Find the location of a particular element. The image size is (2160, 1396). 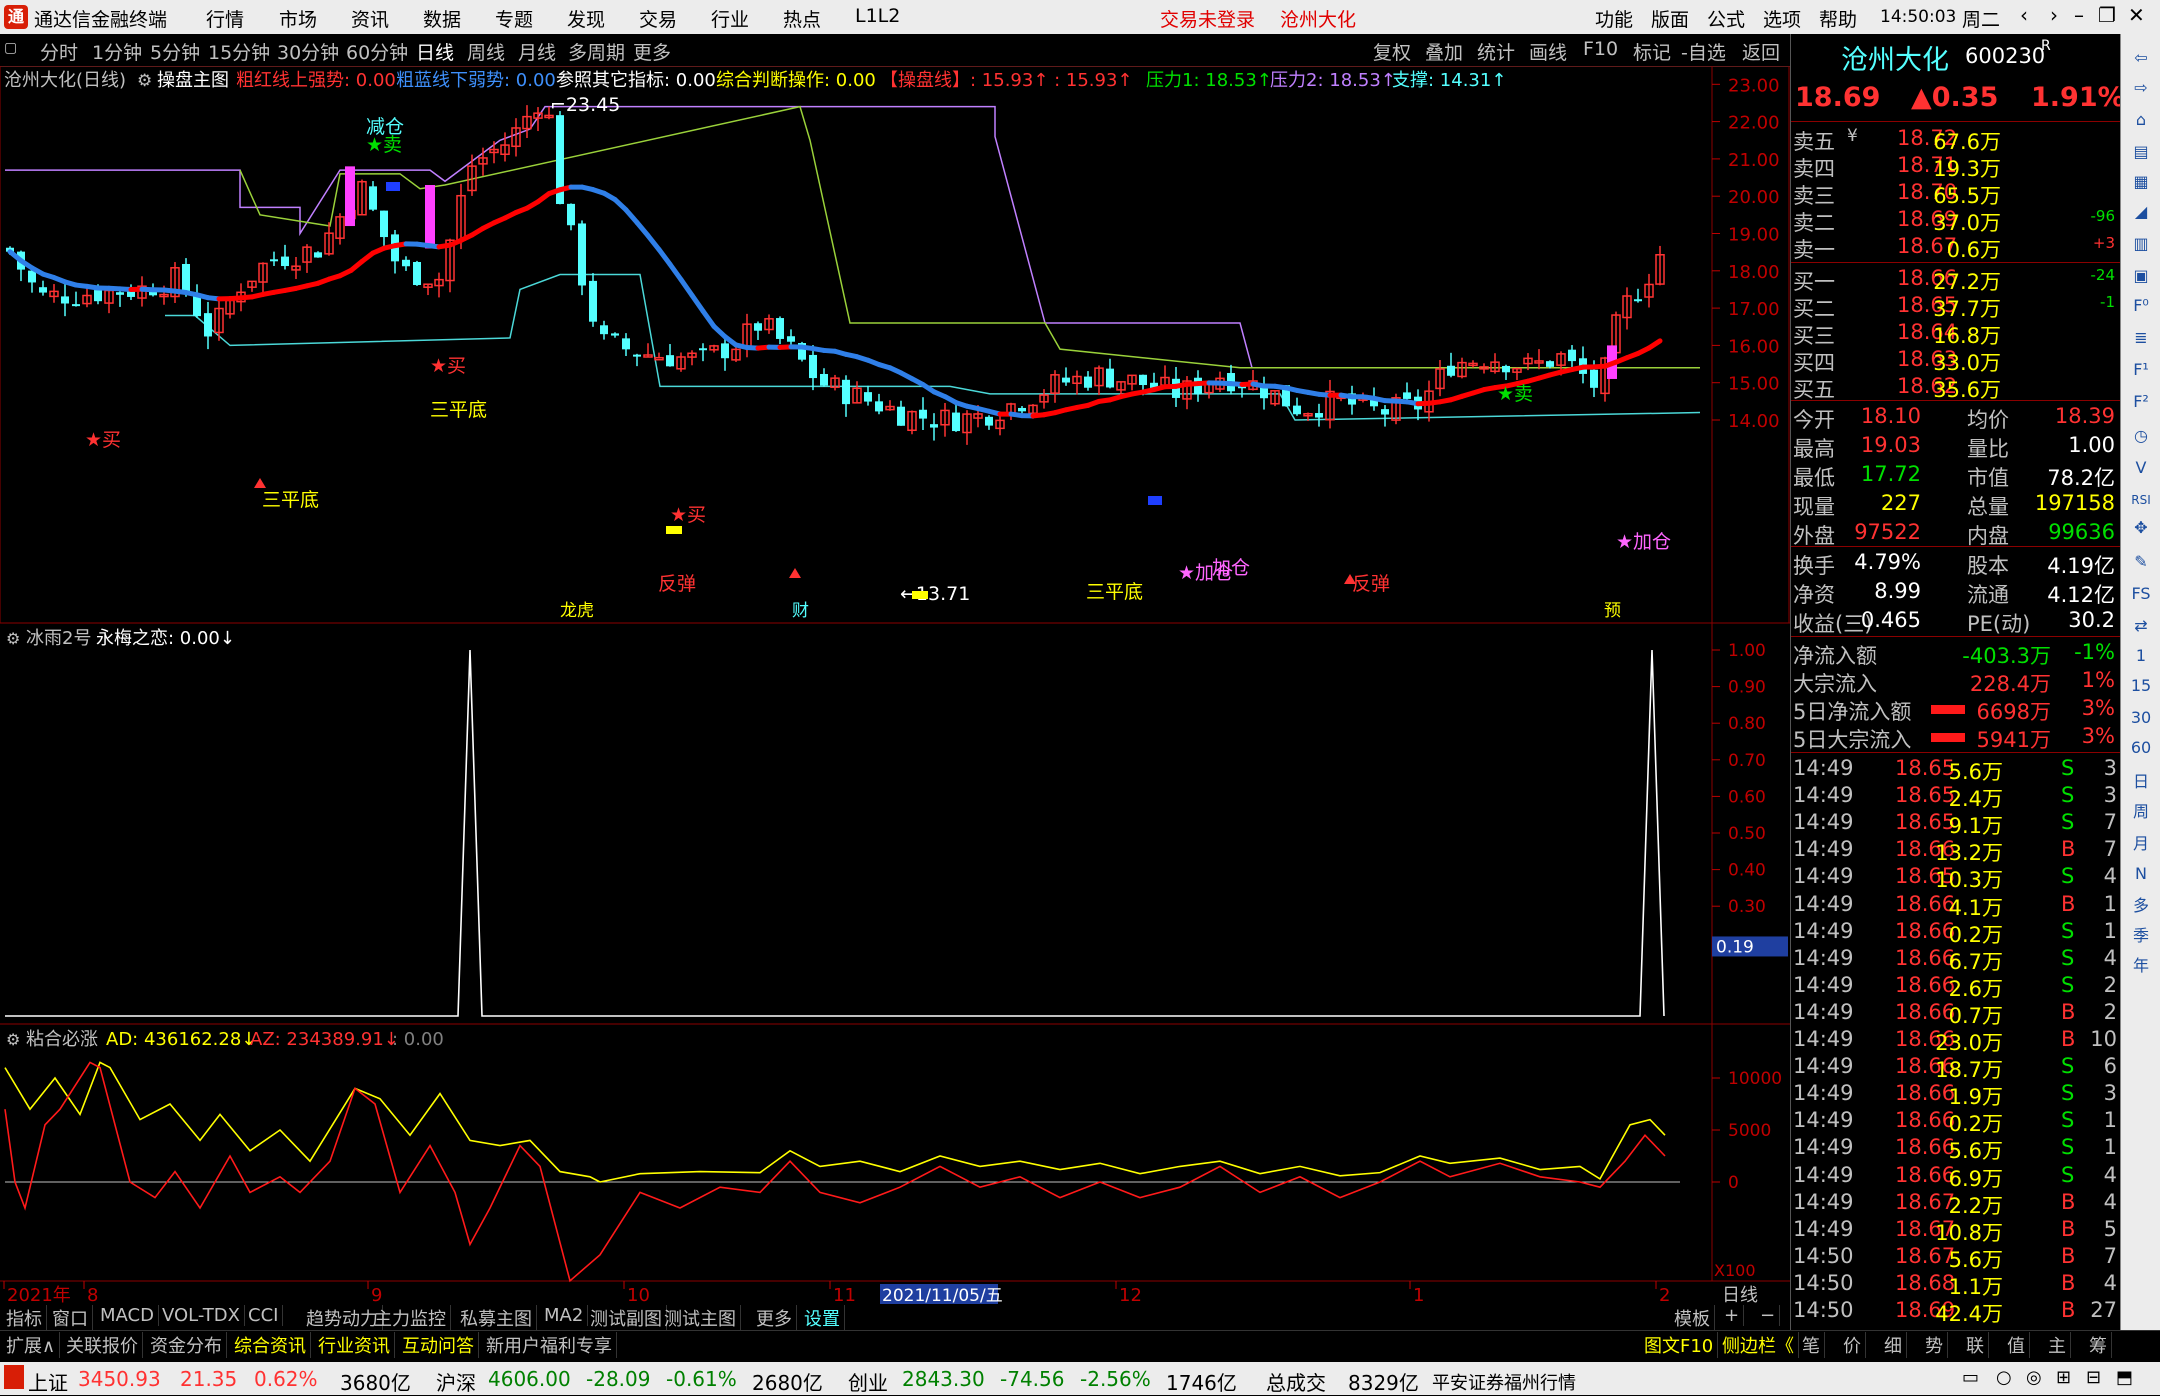

indicator-tab: VOL-TDX is located at coordinates (201, 1315).